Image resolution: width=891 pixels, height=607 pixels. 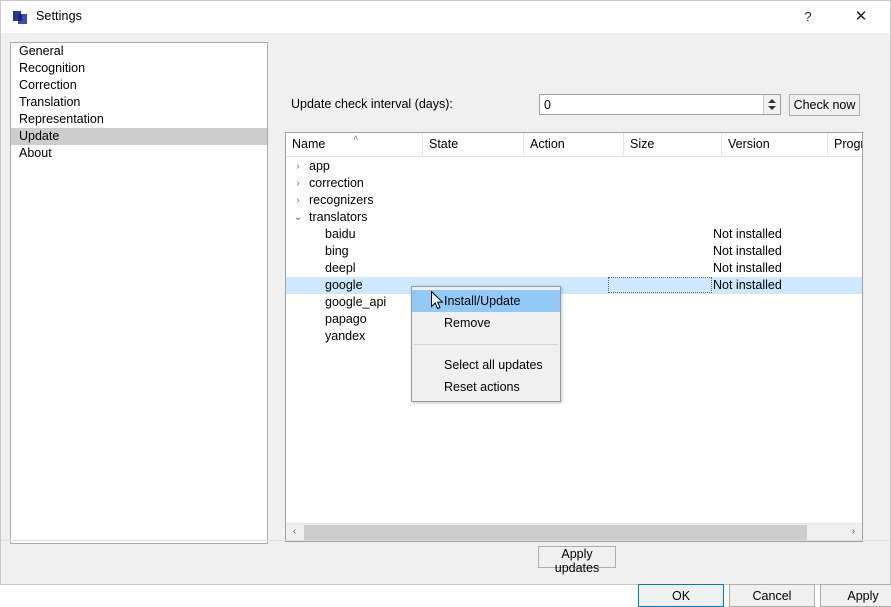 What do you see at coordinates (294, 532) in the screenshot?
I see `scroll-left-icon: ‹` at bounding box center [294, 532].